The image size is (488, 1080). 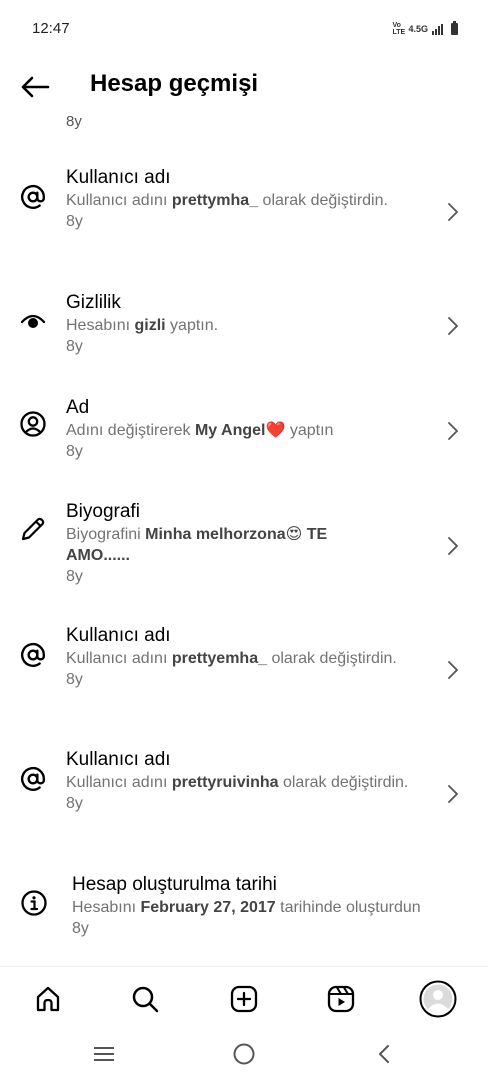 I want to click on recents-icon, so click(x=104, y=1054).